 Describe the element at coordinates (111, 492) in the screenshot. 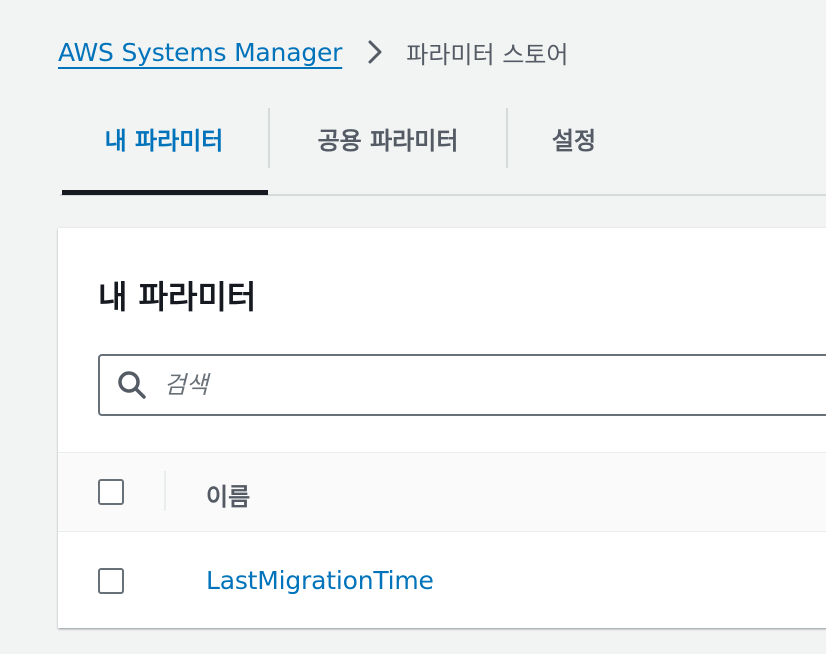

I see `select-all-checkbox` at that location.